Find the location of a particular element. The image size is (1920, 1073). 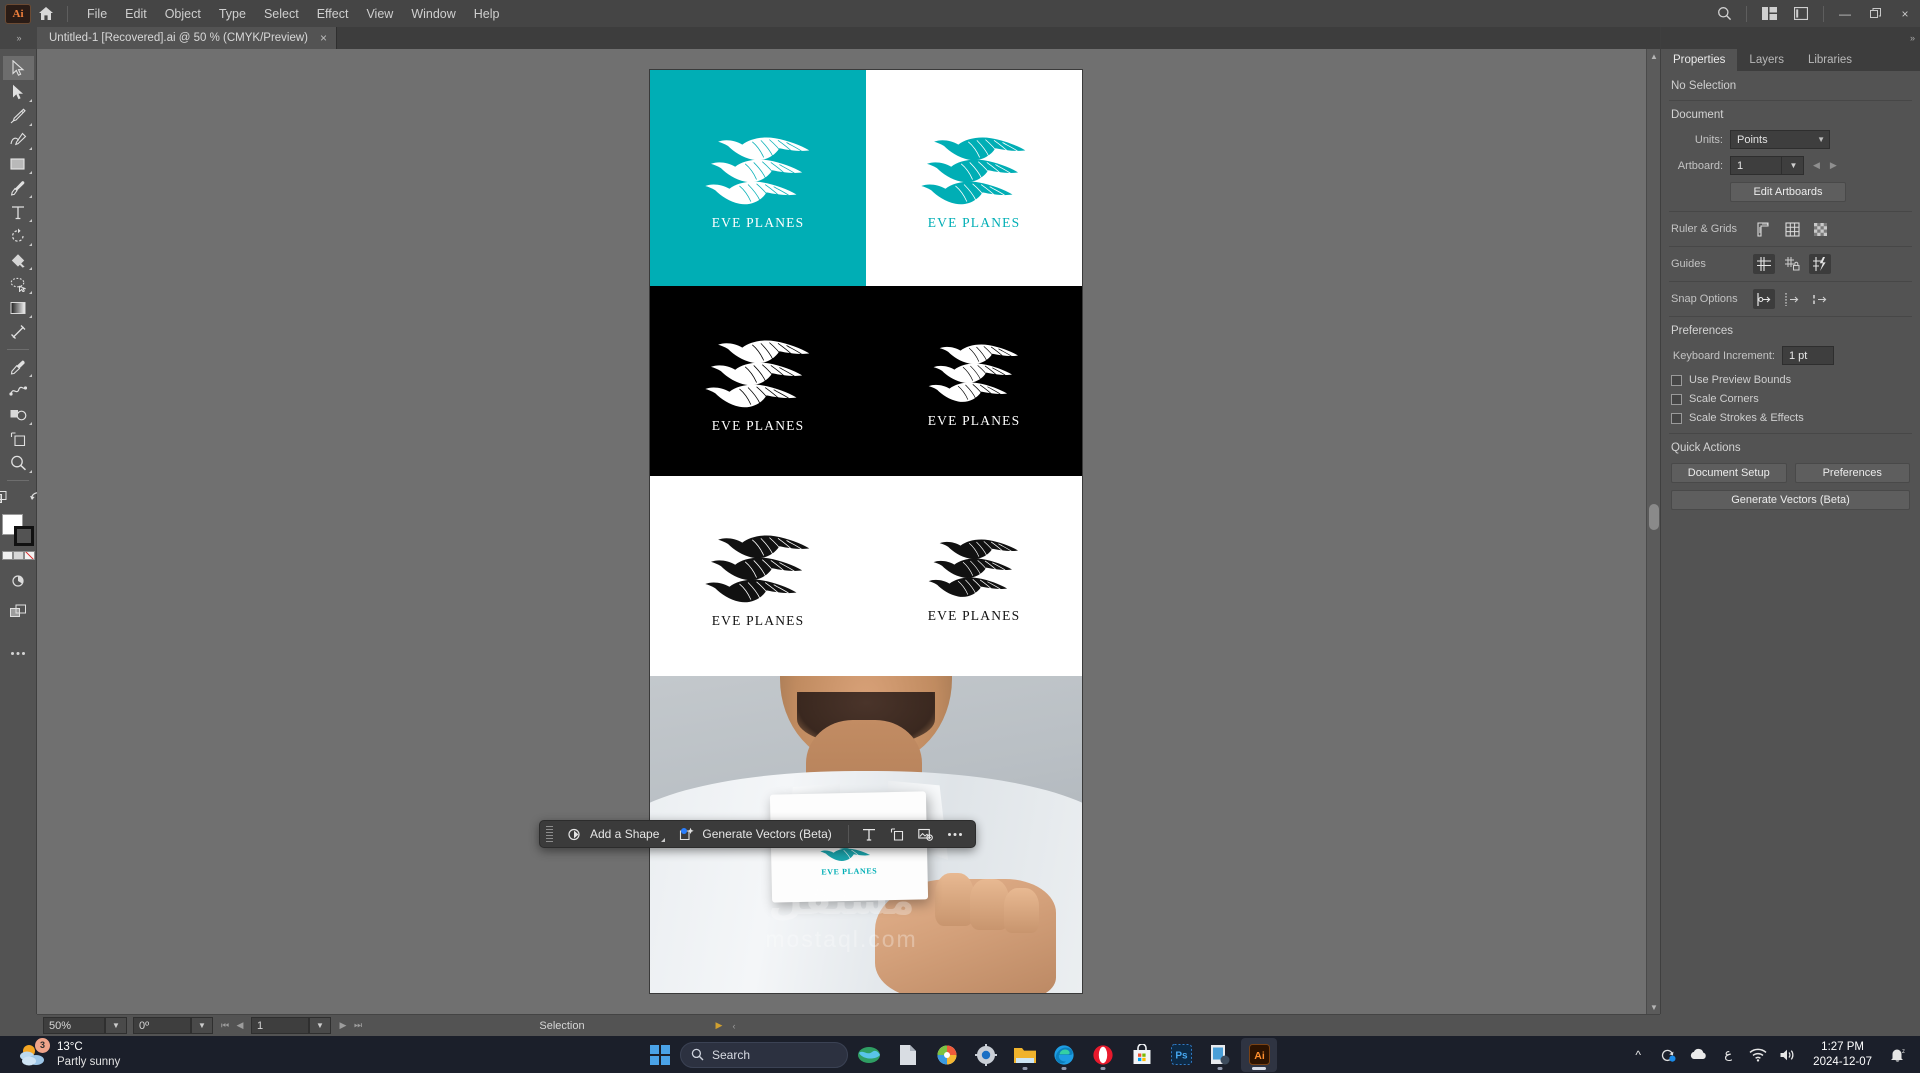

last-artboard-icon: ⏭ is located at coordinates (358, 1025).